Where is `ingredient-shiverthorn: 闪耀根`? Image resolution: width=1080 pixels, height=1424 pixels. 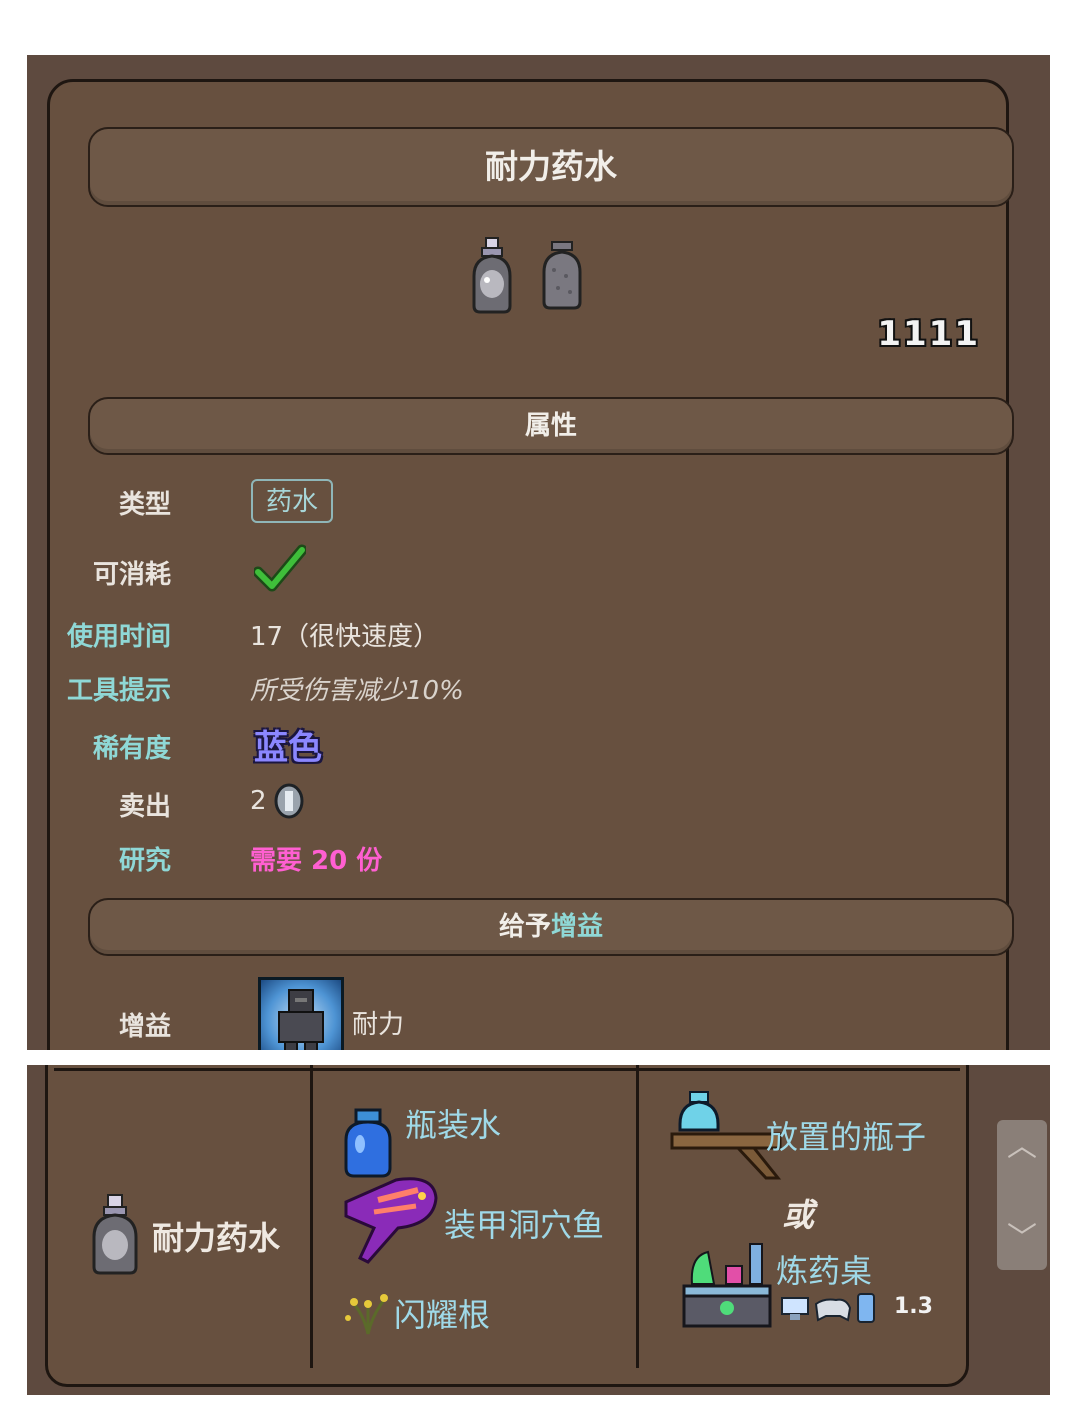 ingredient-shiverthorn: 闪耀根 is located at coordinates (442, 1313).